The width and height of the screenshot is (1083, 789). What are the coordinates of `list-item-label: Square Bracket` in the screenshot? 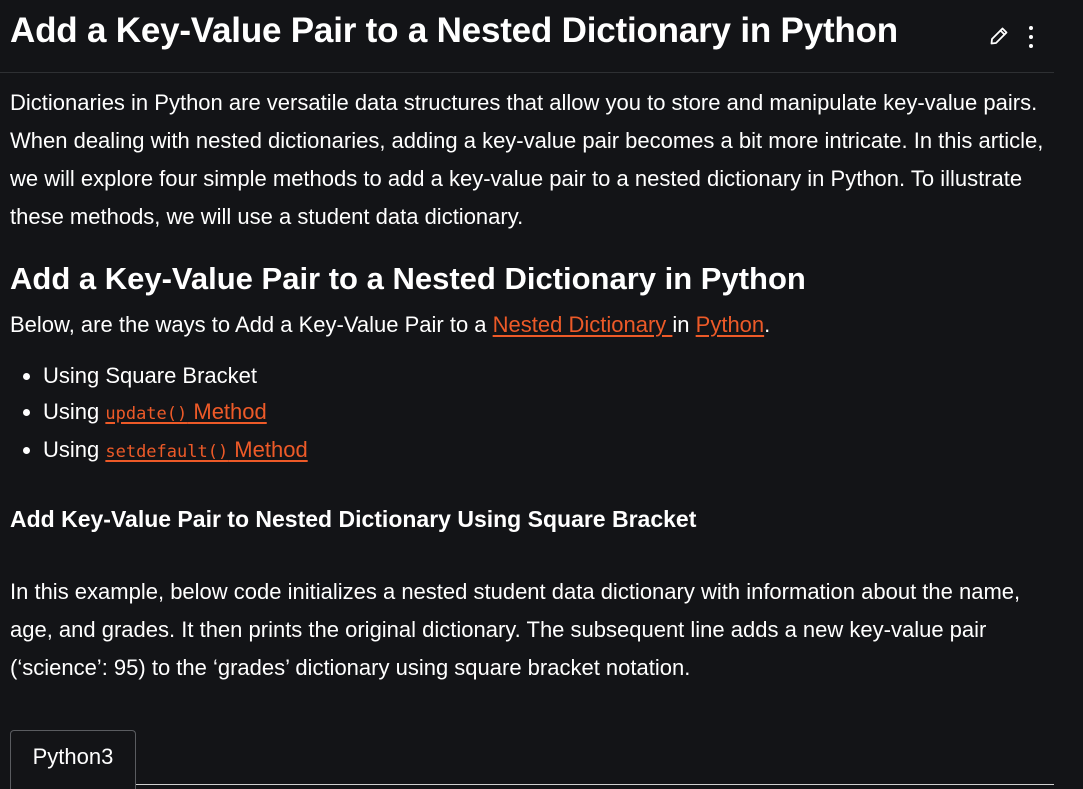 It's located at (181, 375).